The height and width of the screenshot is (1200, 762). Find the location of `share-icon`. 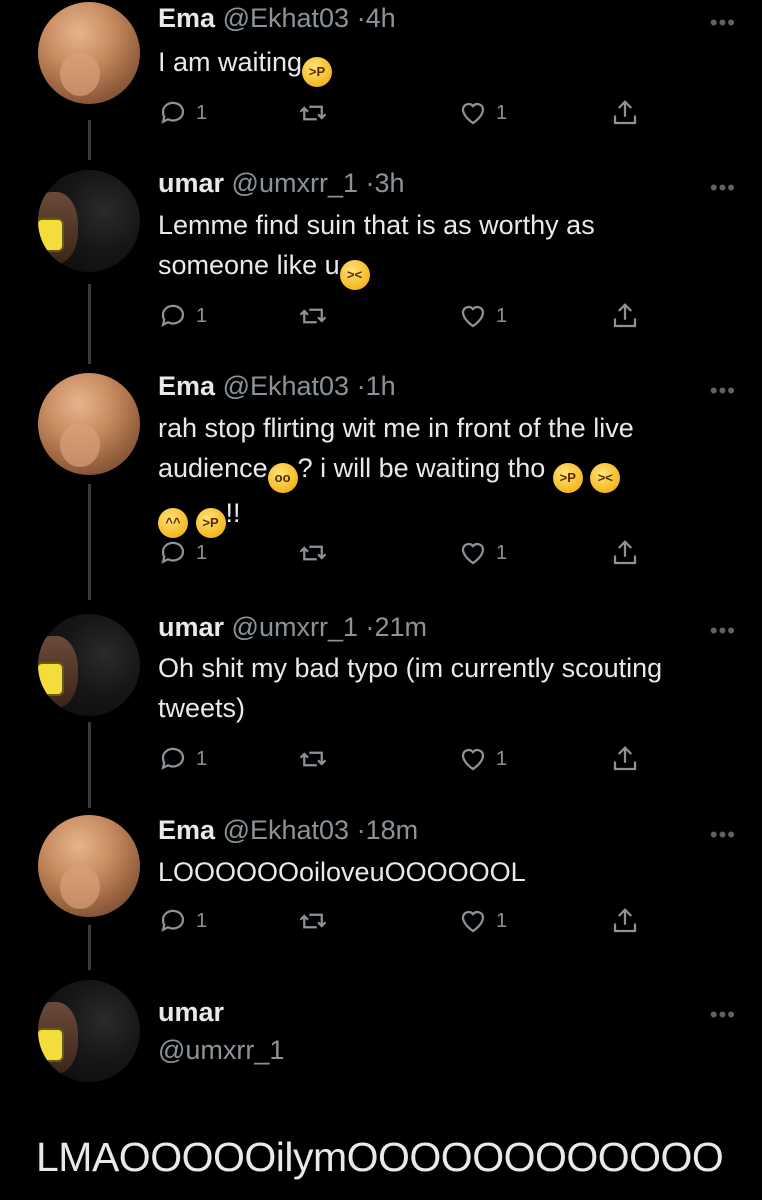

share-icon is located at coordinates (625, 315).